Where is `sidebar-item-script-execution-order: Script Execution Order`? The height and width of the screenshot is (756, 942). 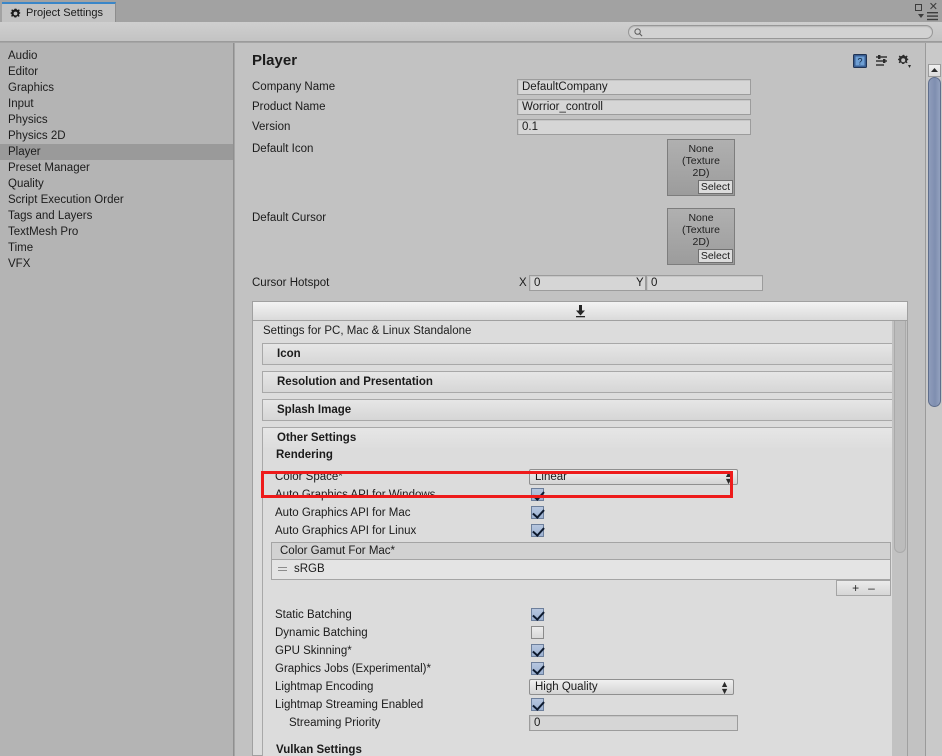
sidebar-item-script-execution-order: Script Execution Order is located at coordinates (116, 200).